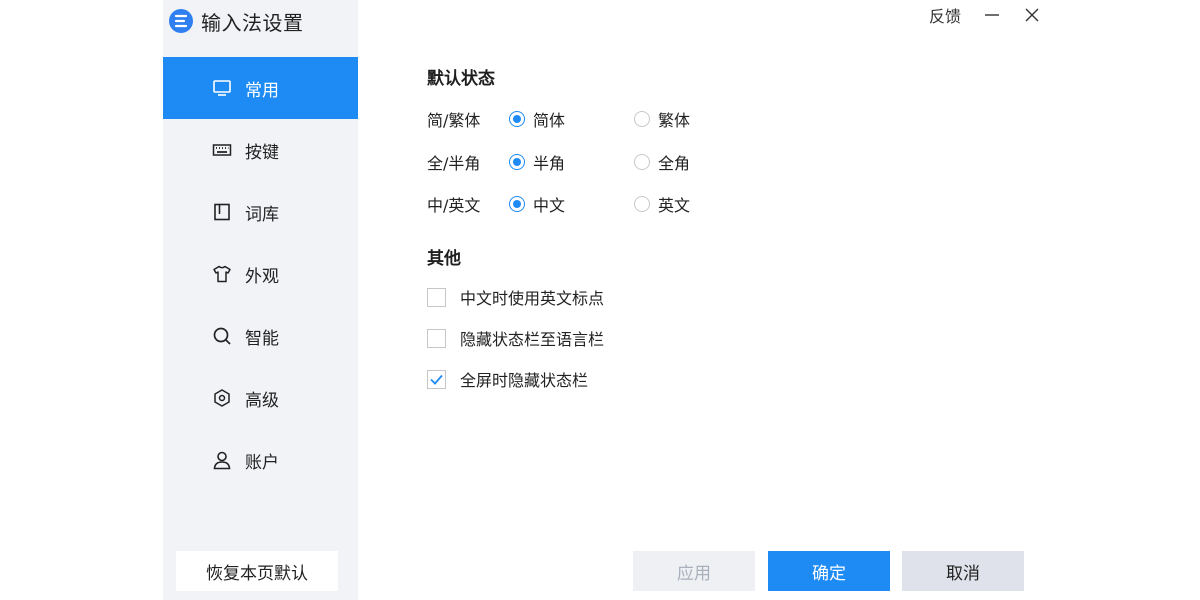 The width and height of the screenshot is (1200, 600). Describe the element at coordinates (222, 150) in the screenshot. I see `keyboard-icon` at that location.